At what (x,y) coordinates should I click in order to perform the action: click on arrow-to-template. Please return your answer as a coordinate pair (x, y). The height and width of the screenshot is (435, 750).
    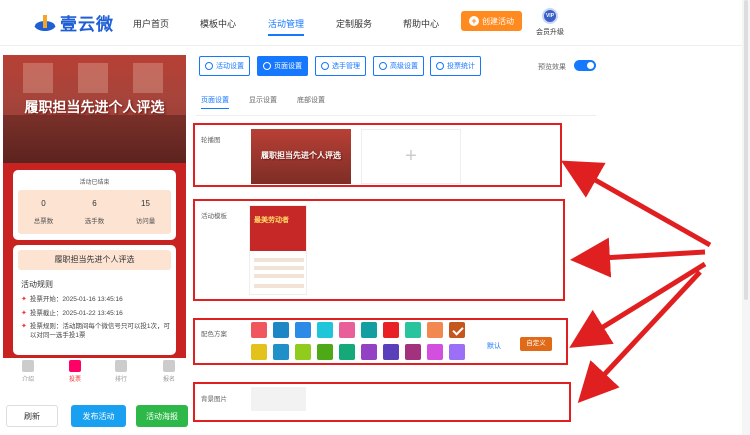
    Looking at the image, I should click on (638, 257).